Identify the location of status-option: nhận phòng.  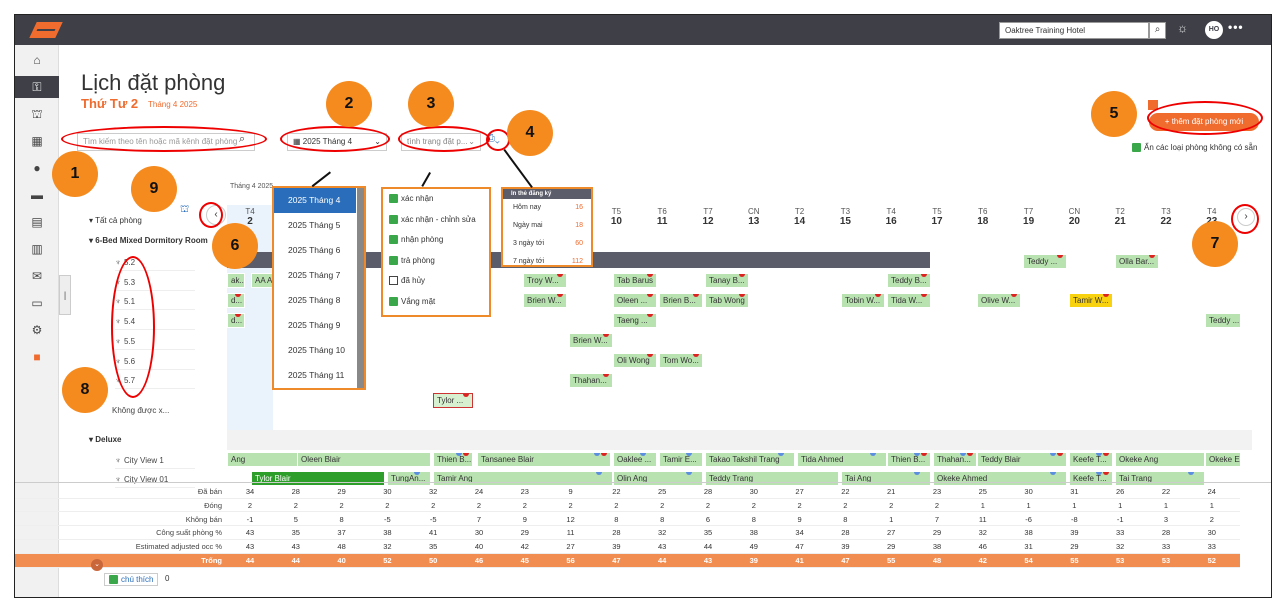
(436, 240).